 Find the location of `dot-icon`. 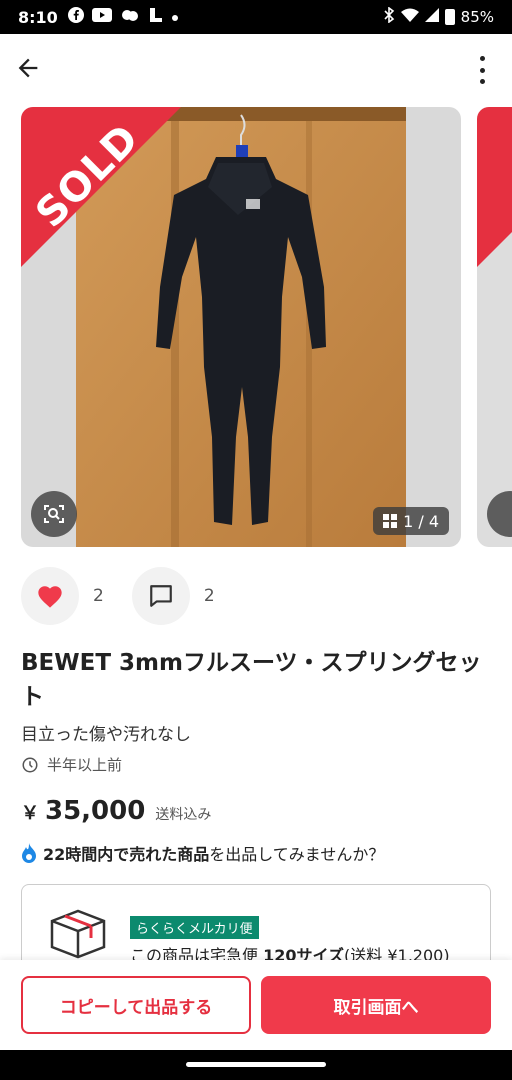

dot-icon is located at coordinates (174, 17).